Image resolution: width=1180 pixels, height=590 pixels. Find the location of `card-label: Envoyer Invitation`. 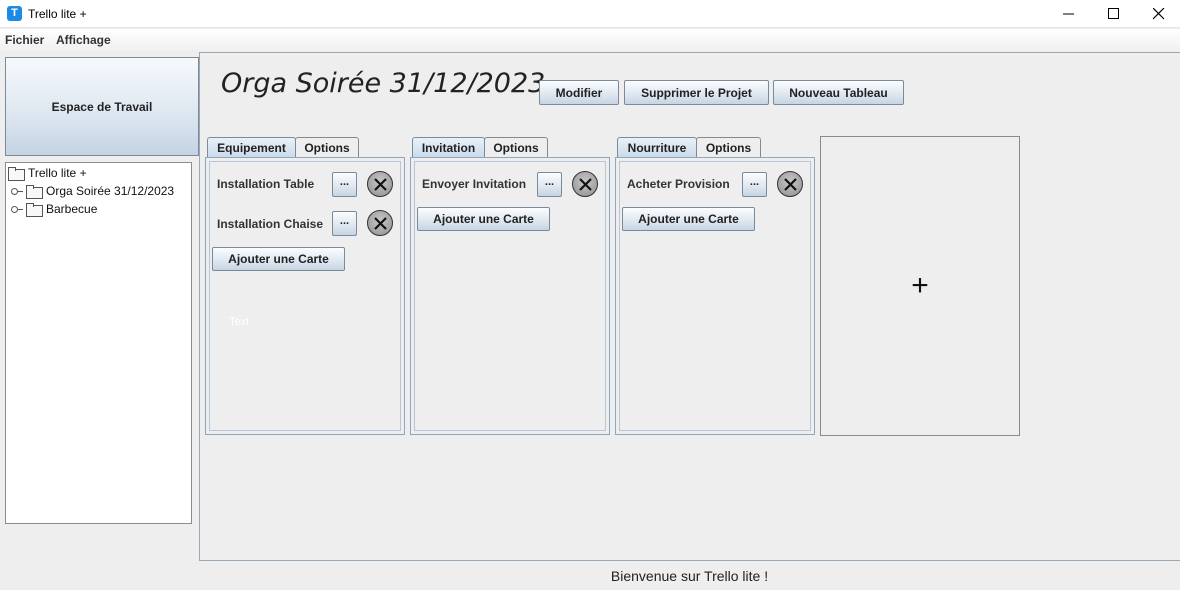

card-label: Envoyer Invitation is located at coordinates (474, 184).